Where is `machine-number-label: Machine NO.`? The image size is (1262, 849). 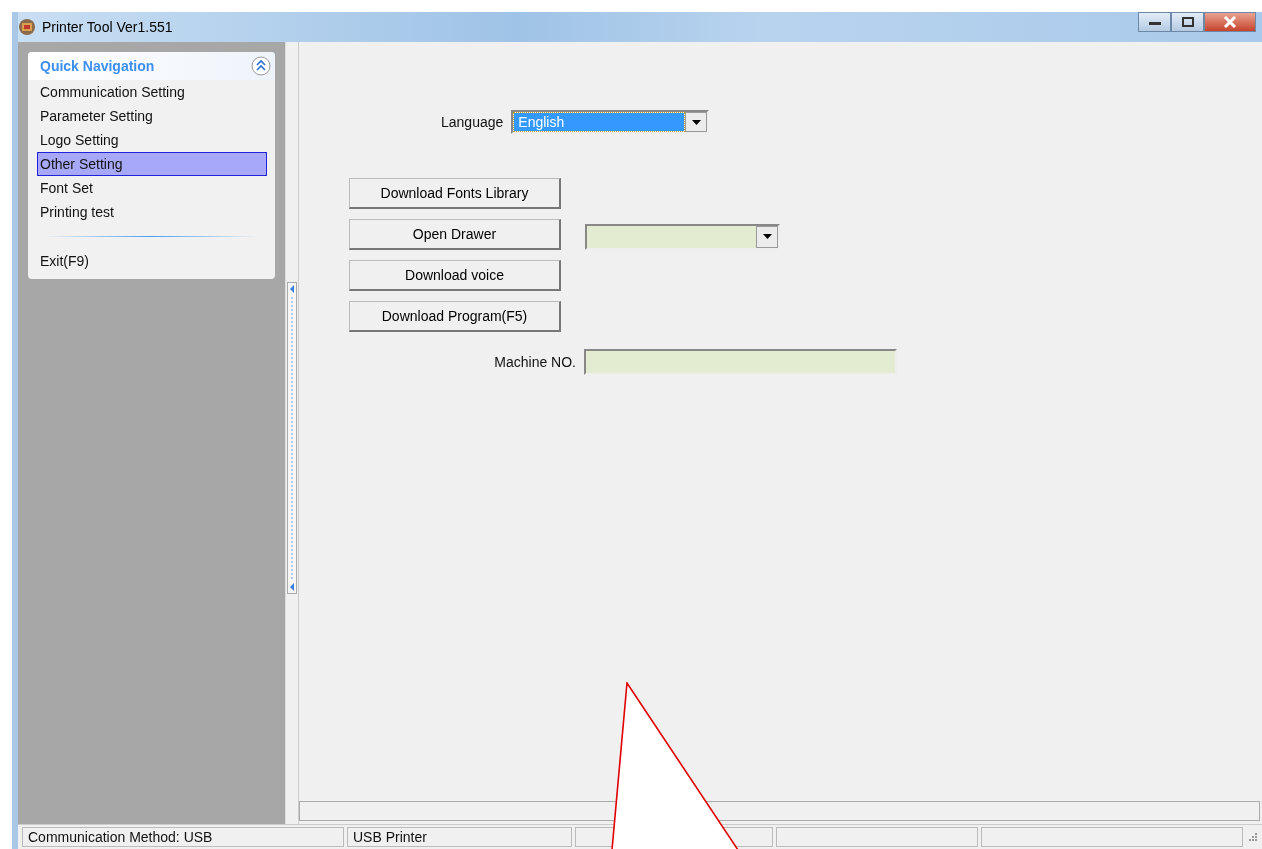
machine-number-label: Machine NO. is located at coordinates (534, 362).